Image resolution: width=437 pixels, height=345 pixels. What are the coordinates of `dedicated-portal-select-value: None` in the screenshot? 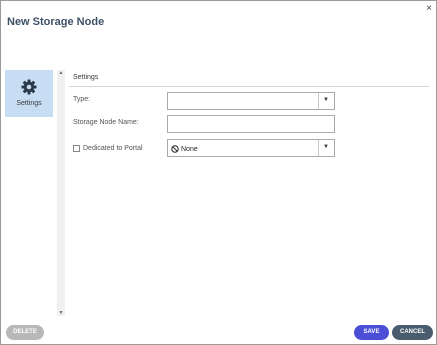 It's located at (184, 149).